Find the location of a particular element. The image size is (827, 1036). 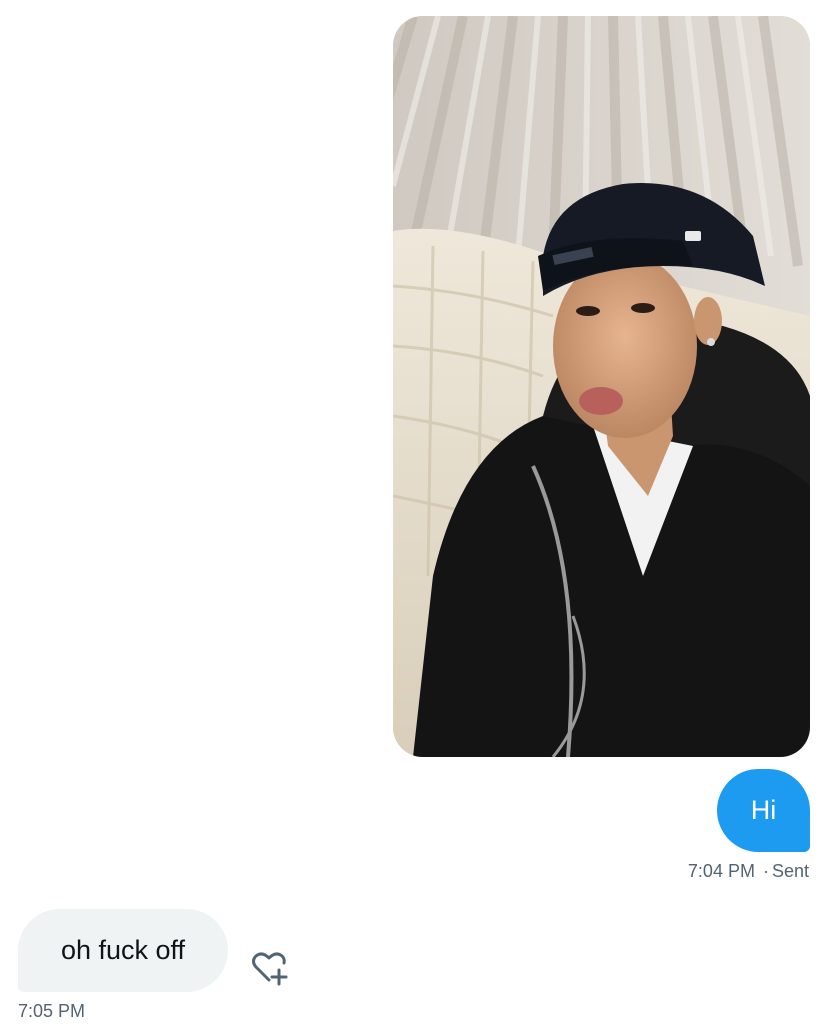

sent-message-meta: 7:04 PM · Sent is located at coordinates (748, 871).